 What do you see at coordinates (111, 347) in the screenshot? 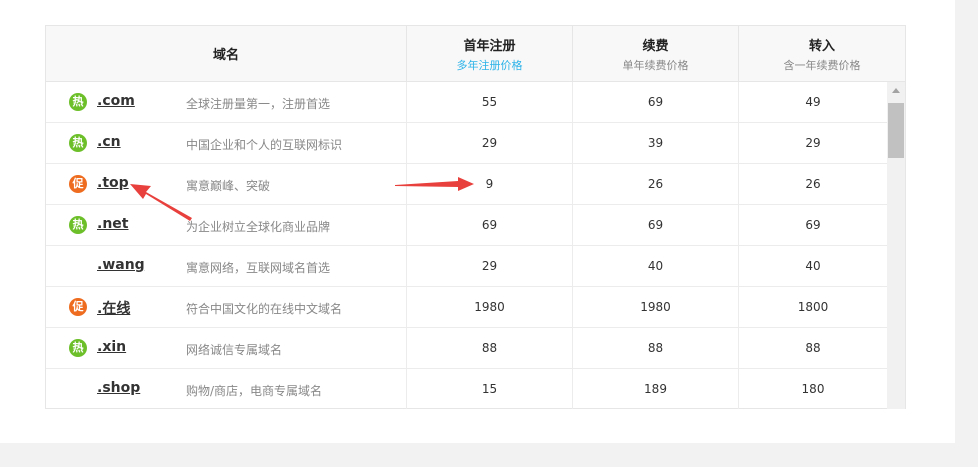
I see `domain-link: .xin` at bounding box center [111, 347].